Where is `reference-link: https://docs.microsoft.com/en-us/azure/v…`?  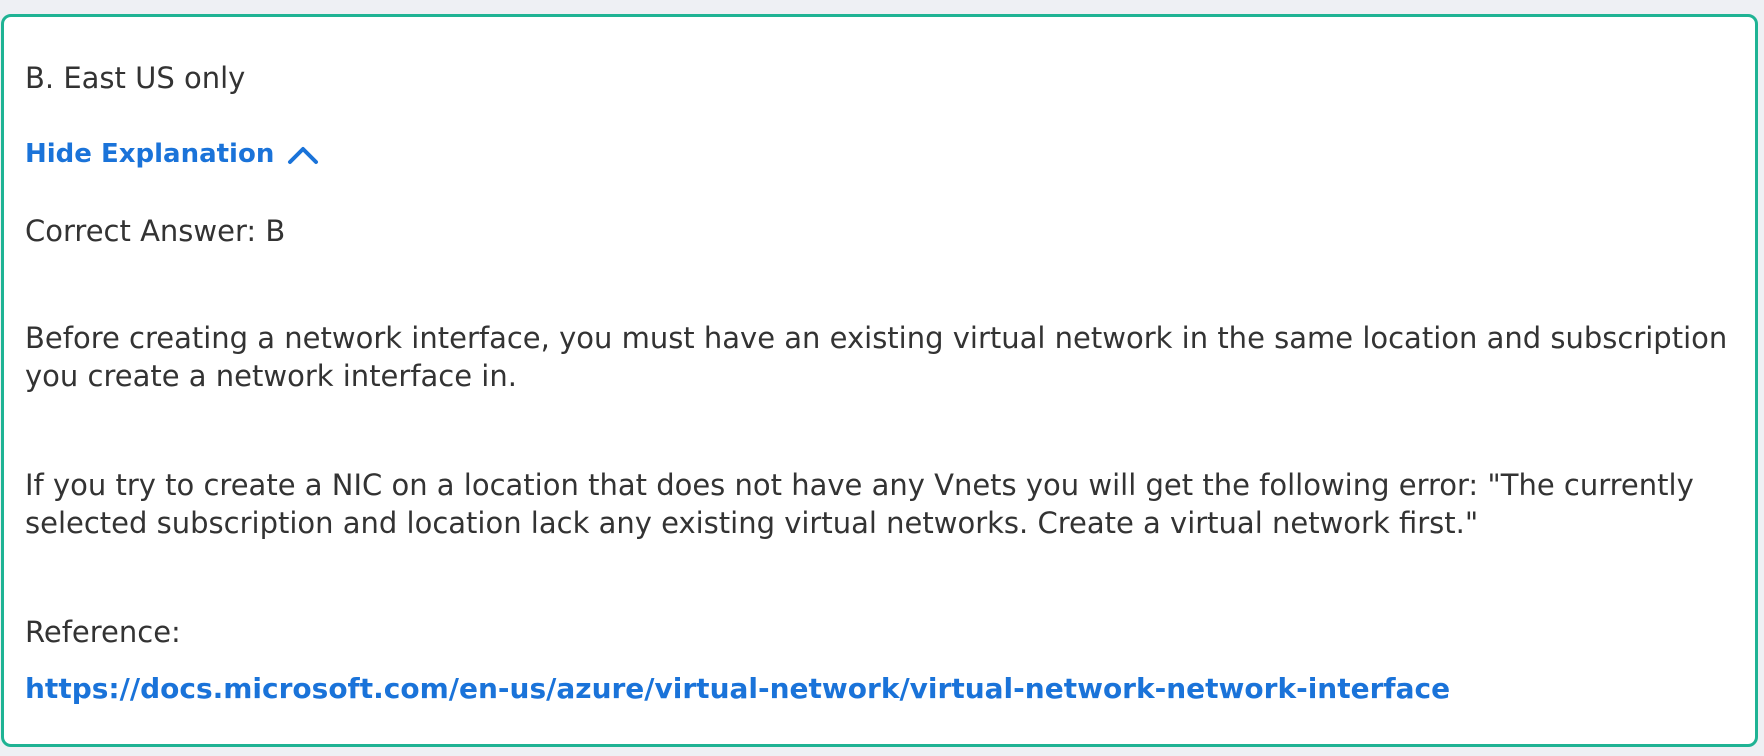
reference-link: https://docs.microsoft.com/en-us/azure/v… is located at coordinates (737, 689).